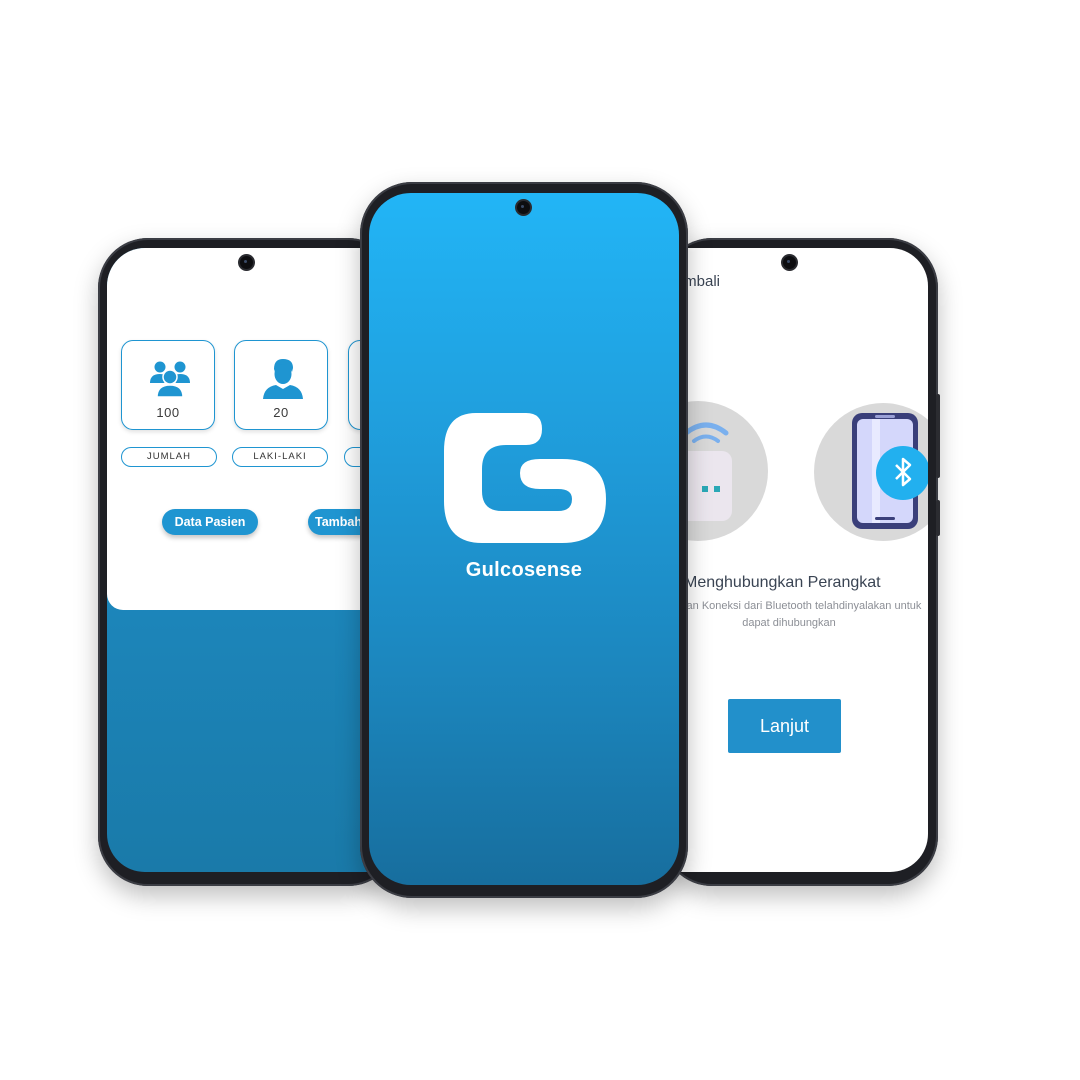 The image size is (1080, 1080). Describe the element at coordinates (280, 457) in the screenshot. I see `label-laki-laki: LAKI-LAKI` at that location.